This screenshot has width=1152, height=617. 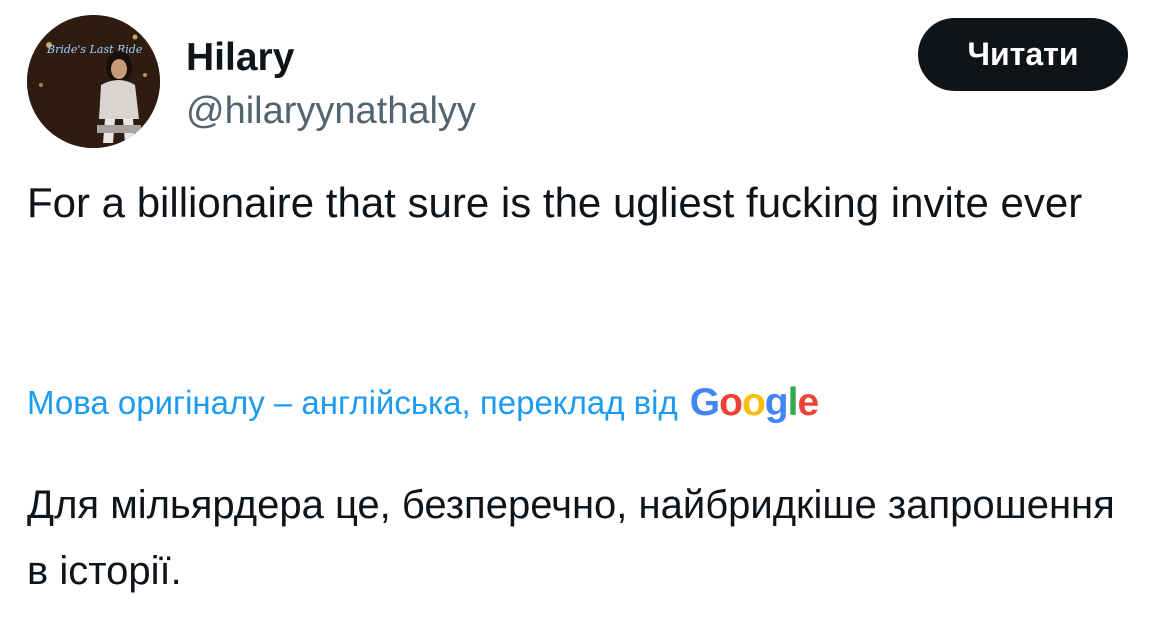 I want to click on avatar-image: Bride's Last Ride, so click(x=93, y=81).